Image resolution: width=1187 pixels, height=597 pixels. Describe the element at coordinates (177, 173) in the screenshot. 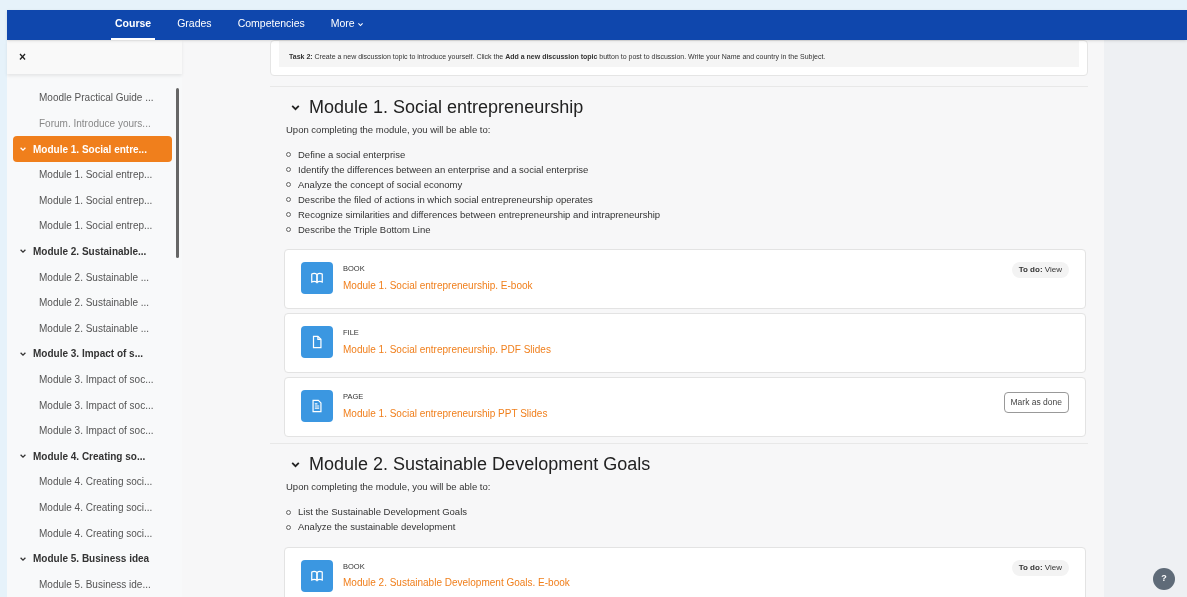

I see `scrollbar` at that location.